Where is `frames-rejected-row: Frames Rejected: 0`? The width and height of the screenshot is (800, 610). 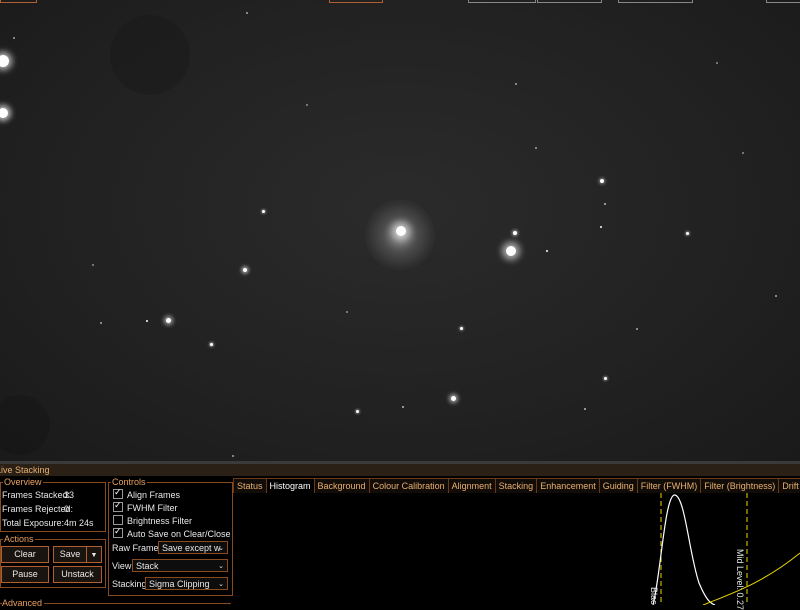
frames-rejected-row: Frames Rejected: 0 is located at coordinates (37, 509).